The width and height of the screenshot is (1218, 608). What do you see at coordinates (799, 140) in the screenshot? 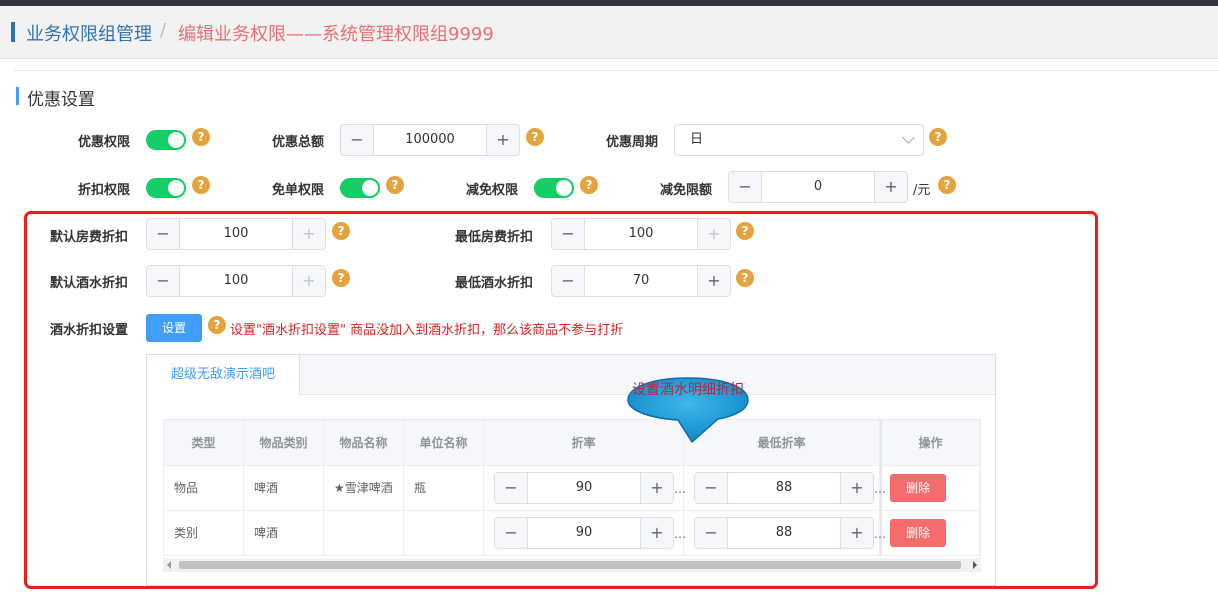
I see `discount-period-select: 日` at bounding box center [799, 140].